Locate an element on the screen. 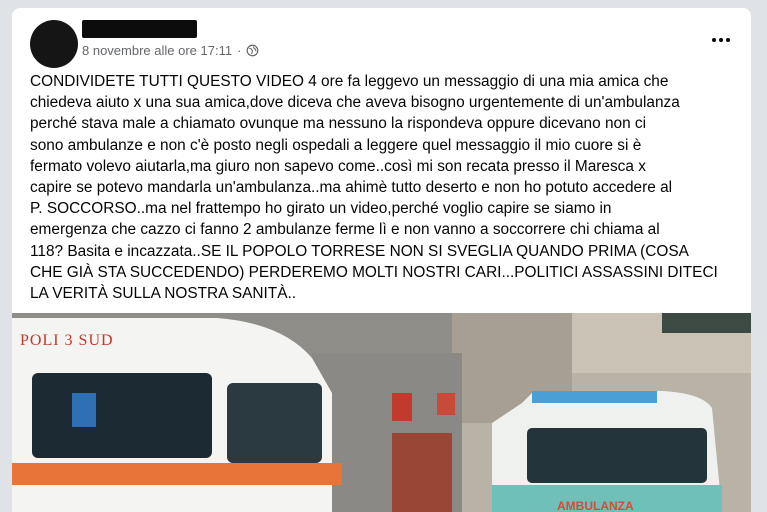 The image size is (767, 512). author-avatar is located at coordinates (54, 44).